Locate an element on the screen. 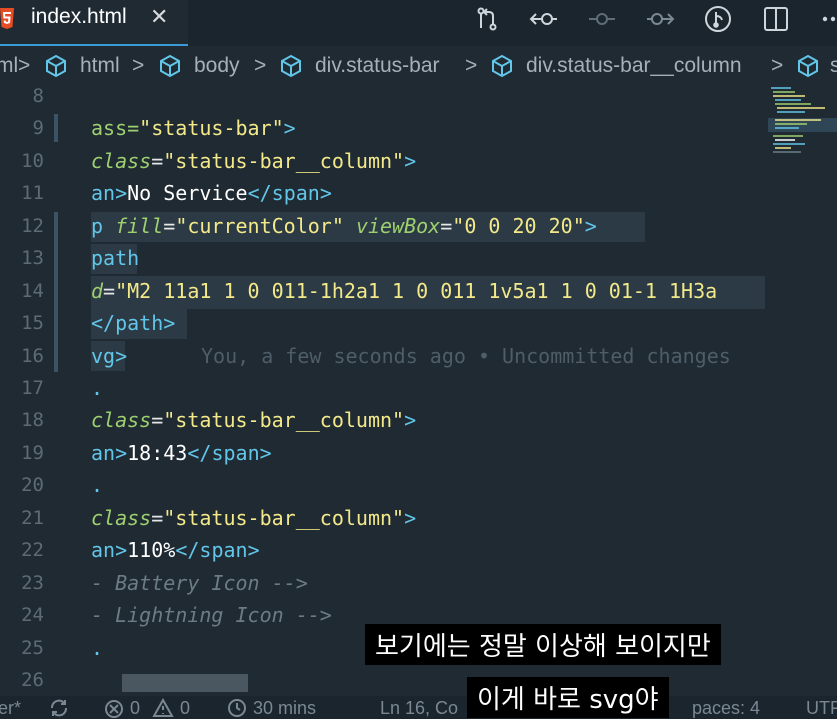  branch-graph-icon is located at coordinates (718, 19).